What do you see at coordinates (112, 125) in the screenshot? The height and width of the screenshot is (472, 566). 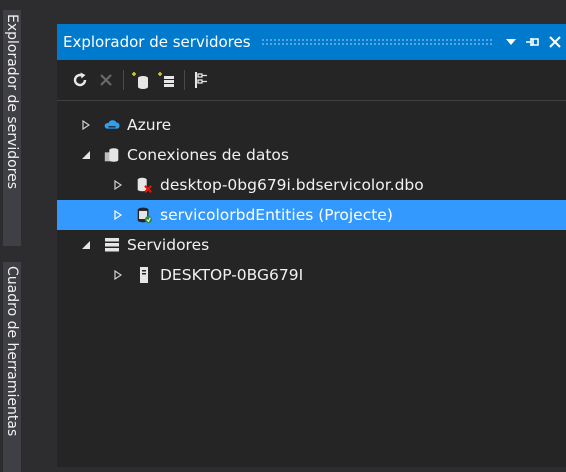 I see `azure-cloud-icon` at bounding box center [112, 125].